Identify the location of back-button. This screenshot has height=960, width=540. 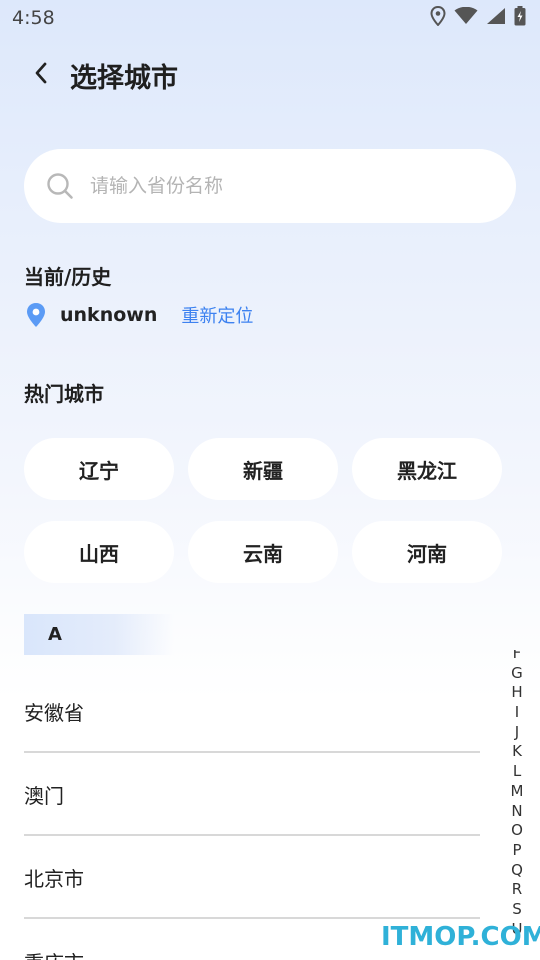
(41, 73).